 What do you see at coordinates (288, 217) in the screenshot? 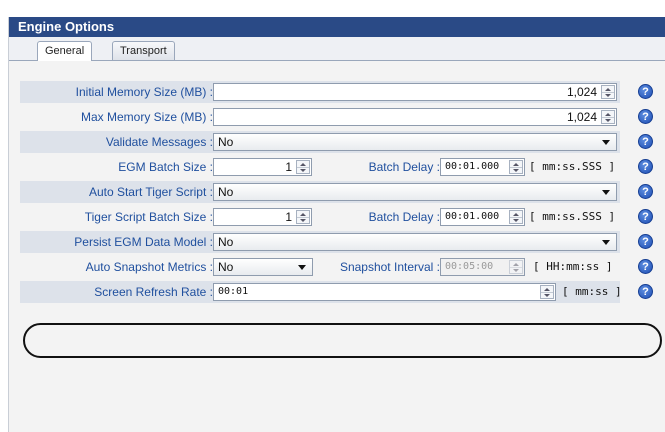
I see `tiger-batch-value: 1` at bounding box center [288, 217].